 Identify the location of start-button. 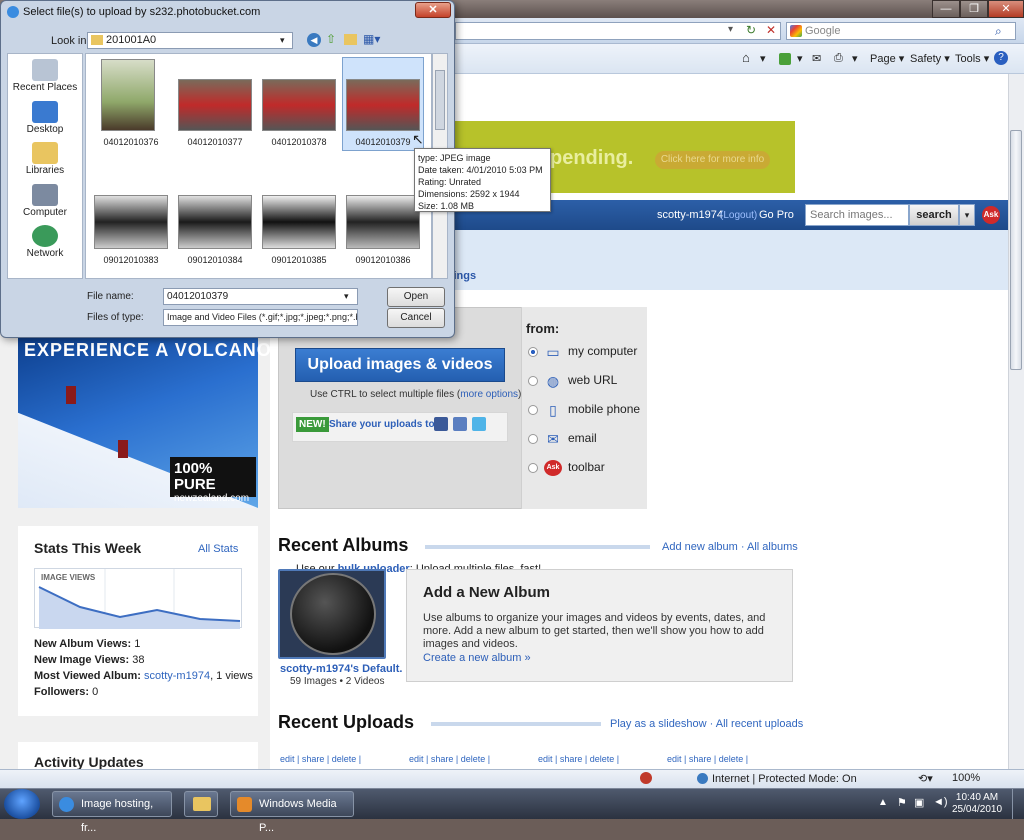
(22, 804).